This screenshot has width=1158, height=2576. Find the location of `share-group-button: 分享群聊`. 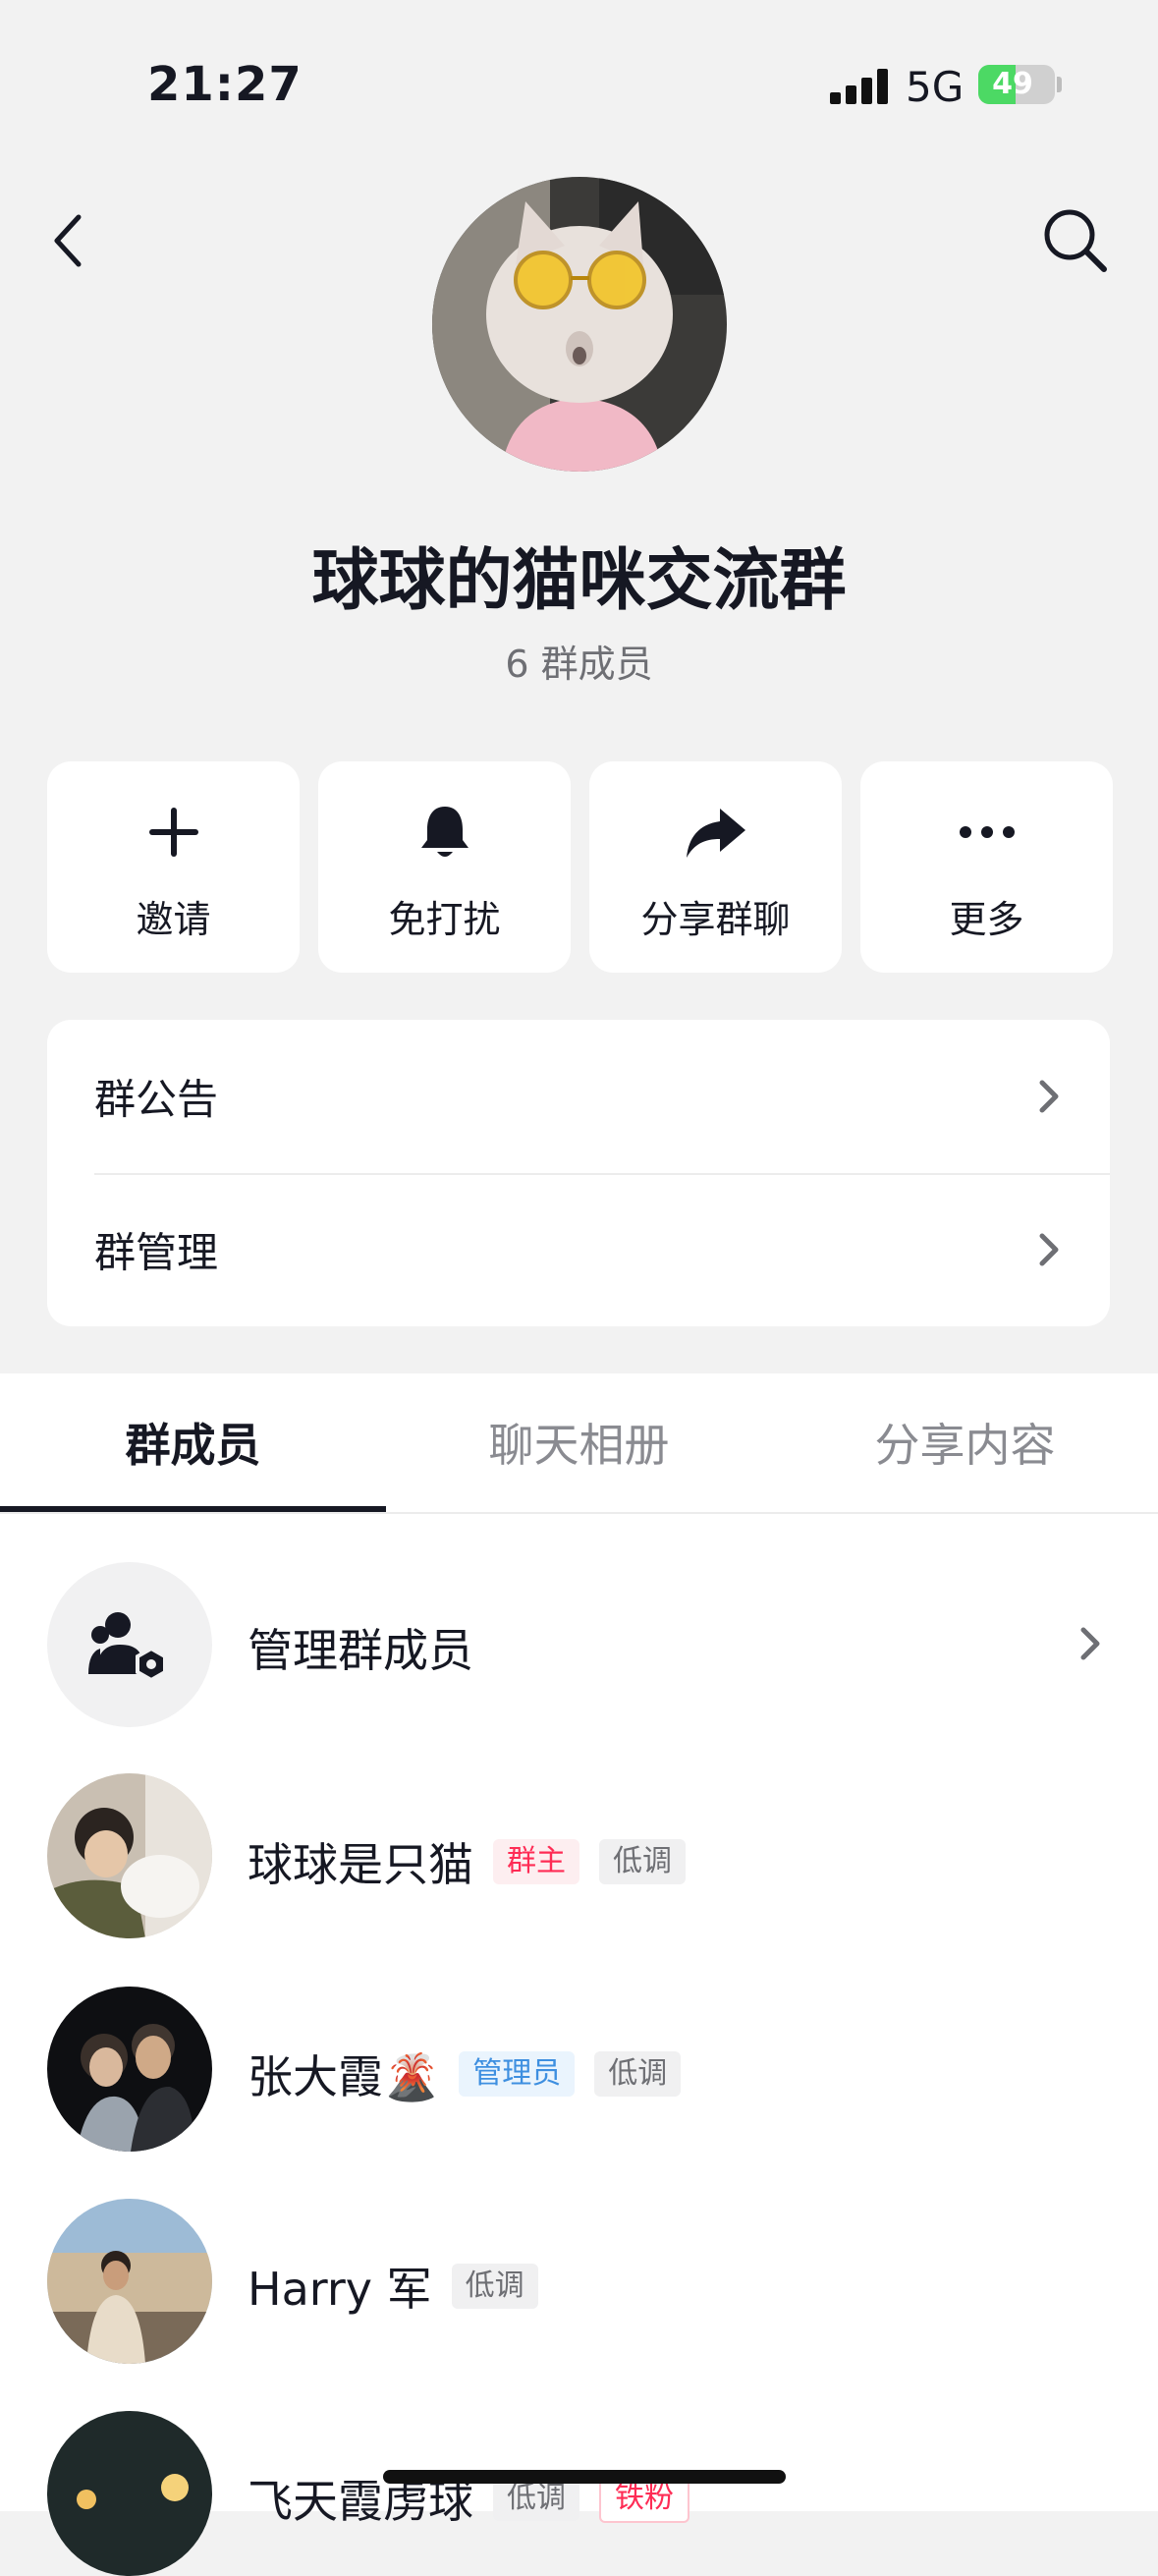

share-group-button: 分享群聊 is located at coordinates (716, 867).